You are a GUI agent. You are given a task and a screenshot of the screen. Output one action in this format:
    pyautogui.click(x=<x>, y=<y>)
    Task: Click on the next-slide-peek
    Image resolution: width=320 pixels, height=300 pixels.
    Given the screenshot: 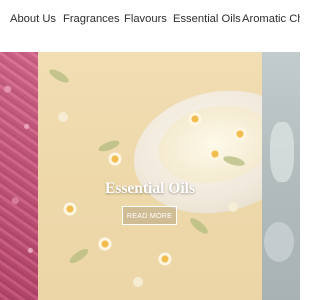 What is the action you would take?
    pyautogui.click(x=281, y=176)
    